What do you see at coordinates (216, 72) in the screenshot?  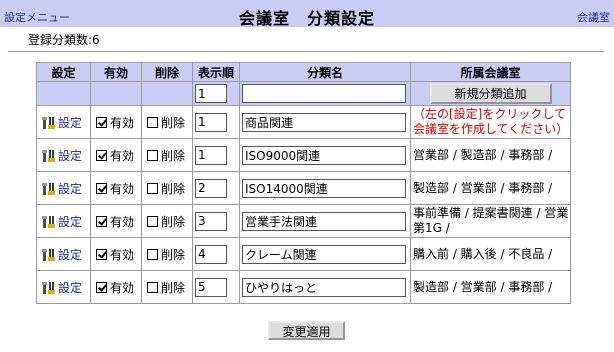 I see `header-display-order: 表示順` at bounding box center [216, 72].